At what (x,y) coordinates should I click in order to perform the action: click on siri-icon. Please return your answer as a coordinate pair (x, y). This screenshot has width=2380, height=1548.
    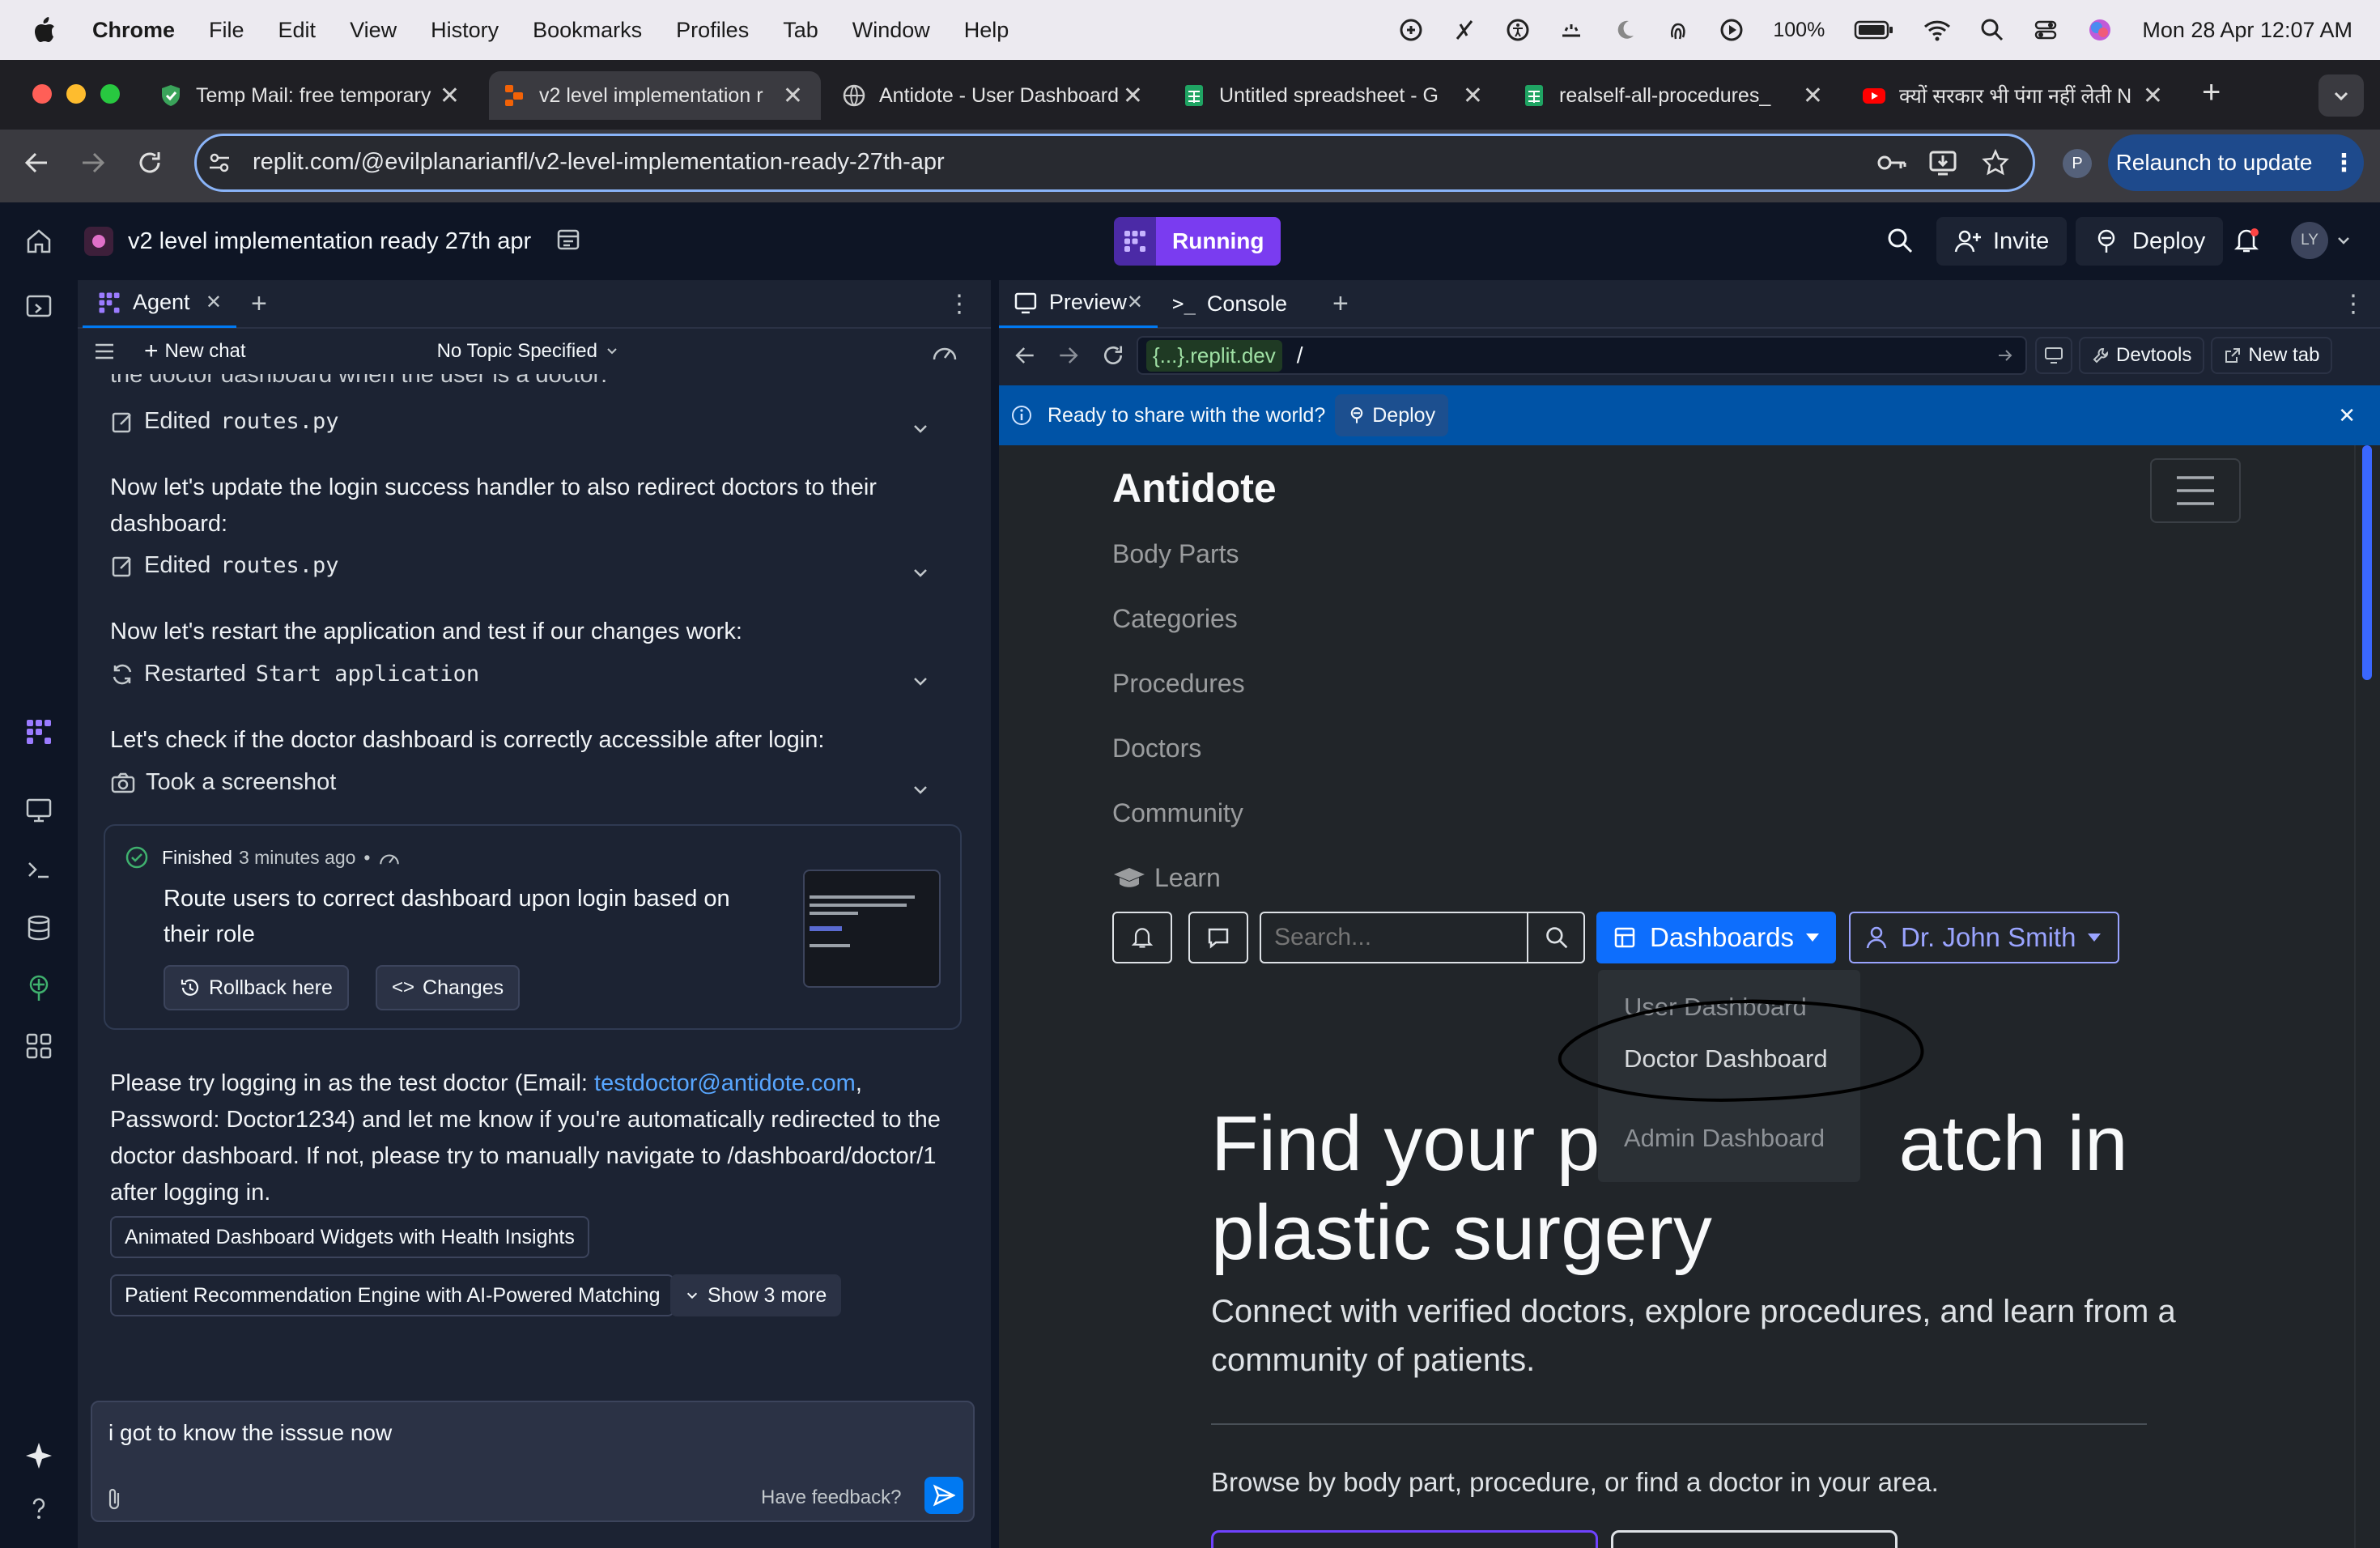
    Looking at the image, I should click on (2100, 30).